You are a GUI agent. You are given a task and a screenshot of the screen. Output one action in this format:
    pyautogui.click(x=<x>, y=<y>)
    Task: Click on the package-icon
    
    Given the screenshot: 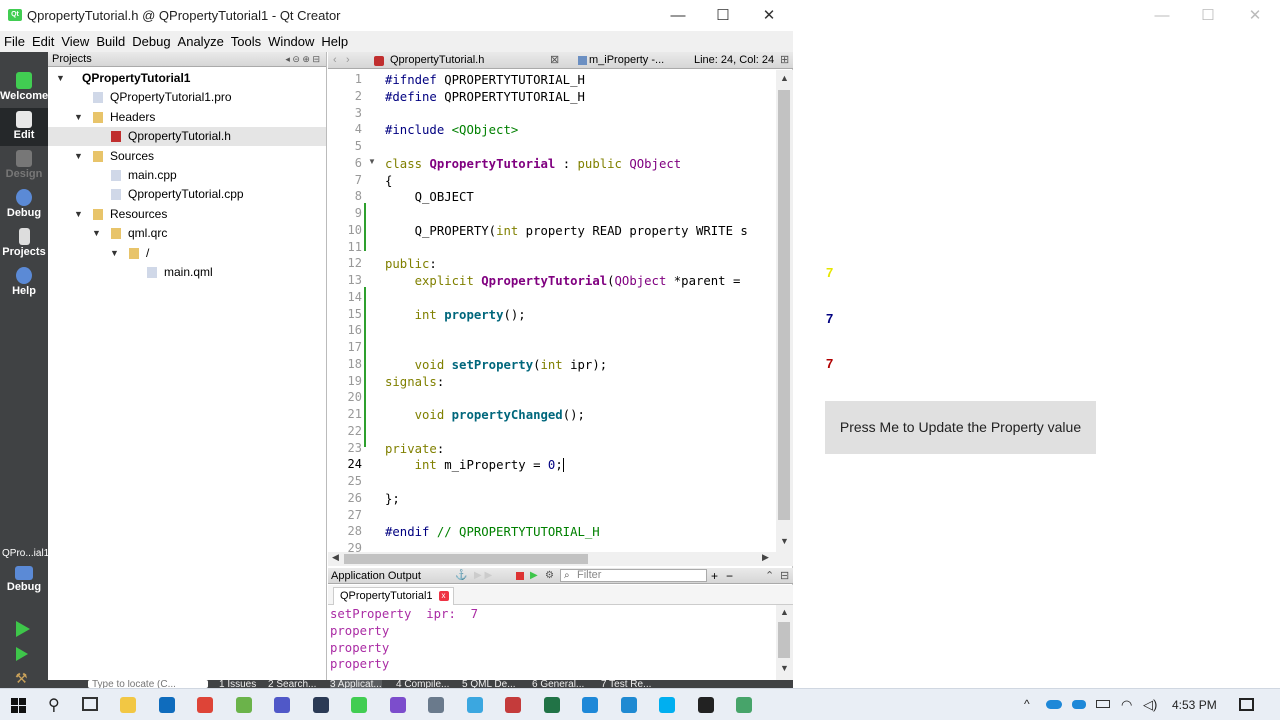 What is the action you would take?
    pyautogui.click(x=320, y=705)
    